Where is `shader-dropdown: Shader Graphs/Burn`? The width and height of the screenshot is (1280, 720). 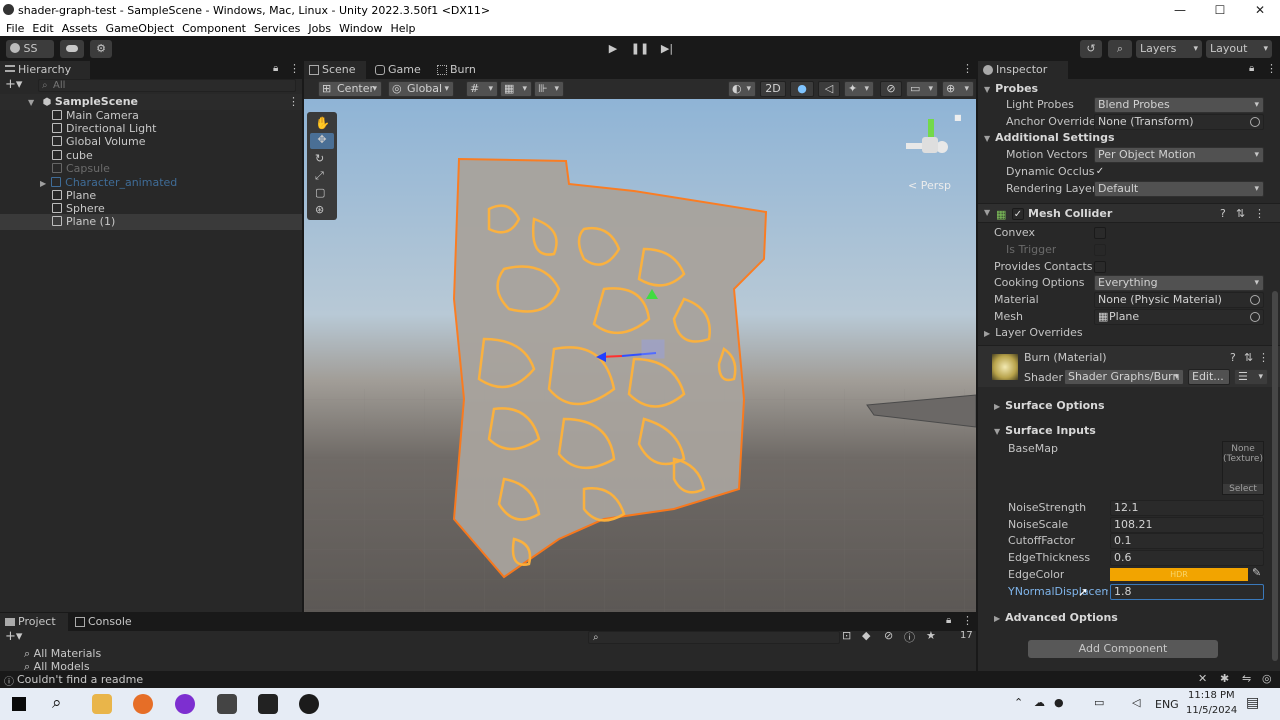
shader-dropdown: Shader Graphs/Burn is located at coordinates (1124, 377).